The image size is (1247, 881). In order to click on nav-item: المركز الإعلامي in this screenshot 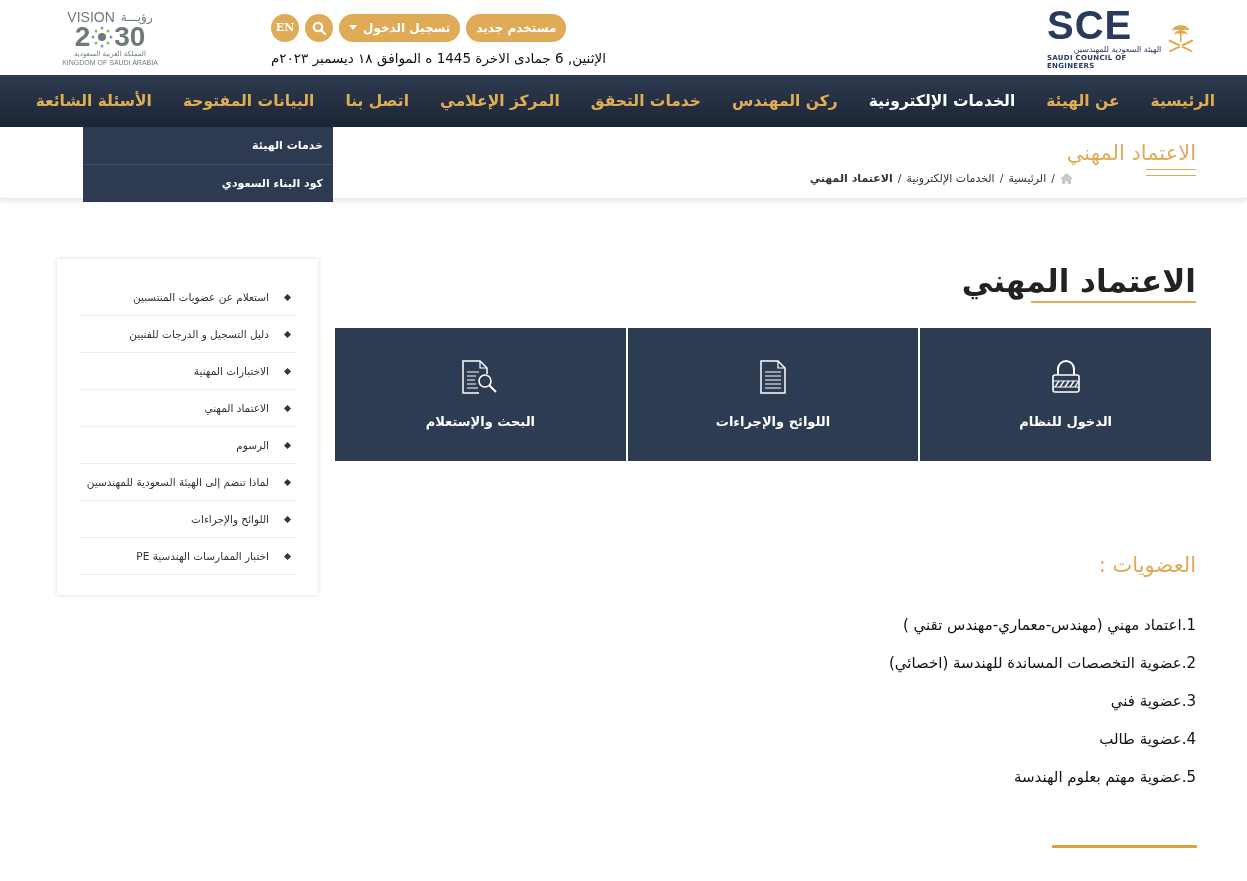, I will do `click(500, 101)`.